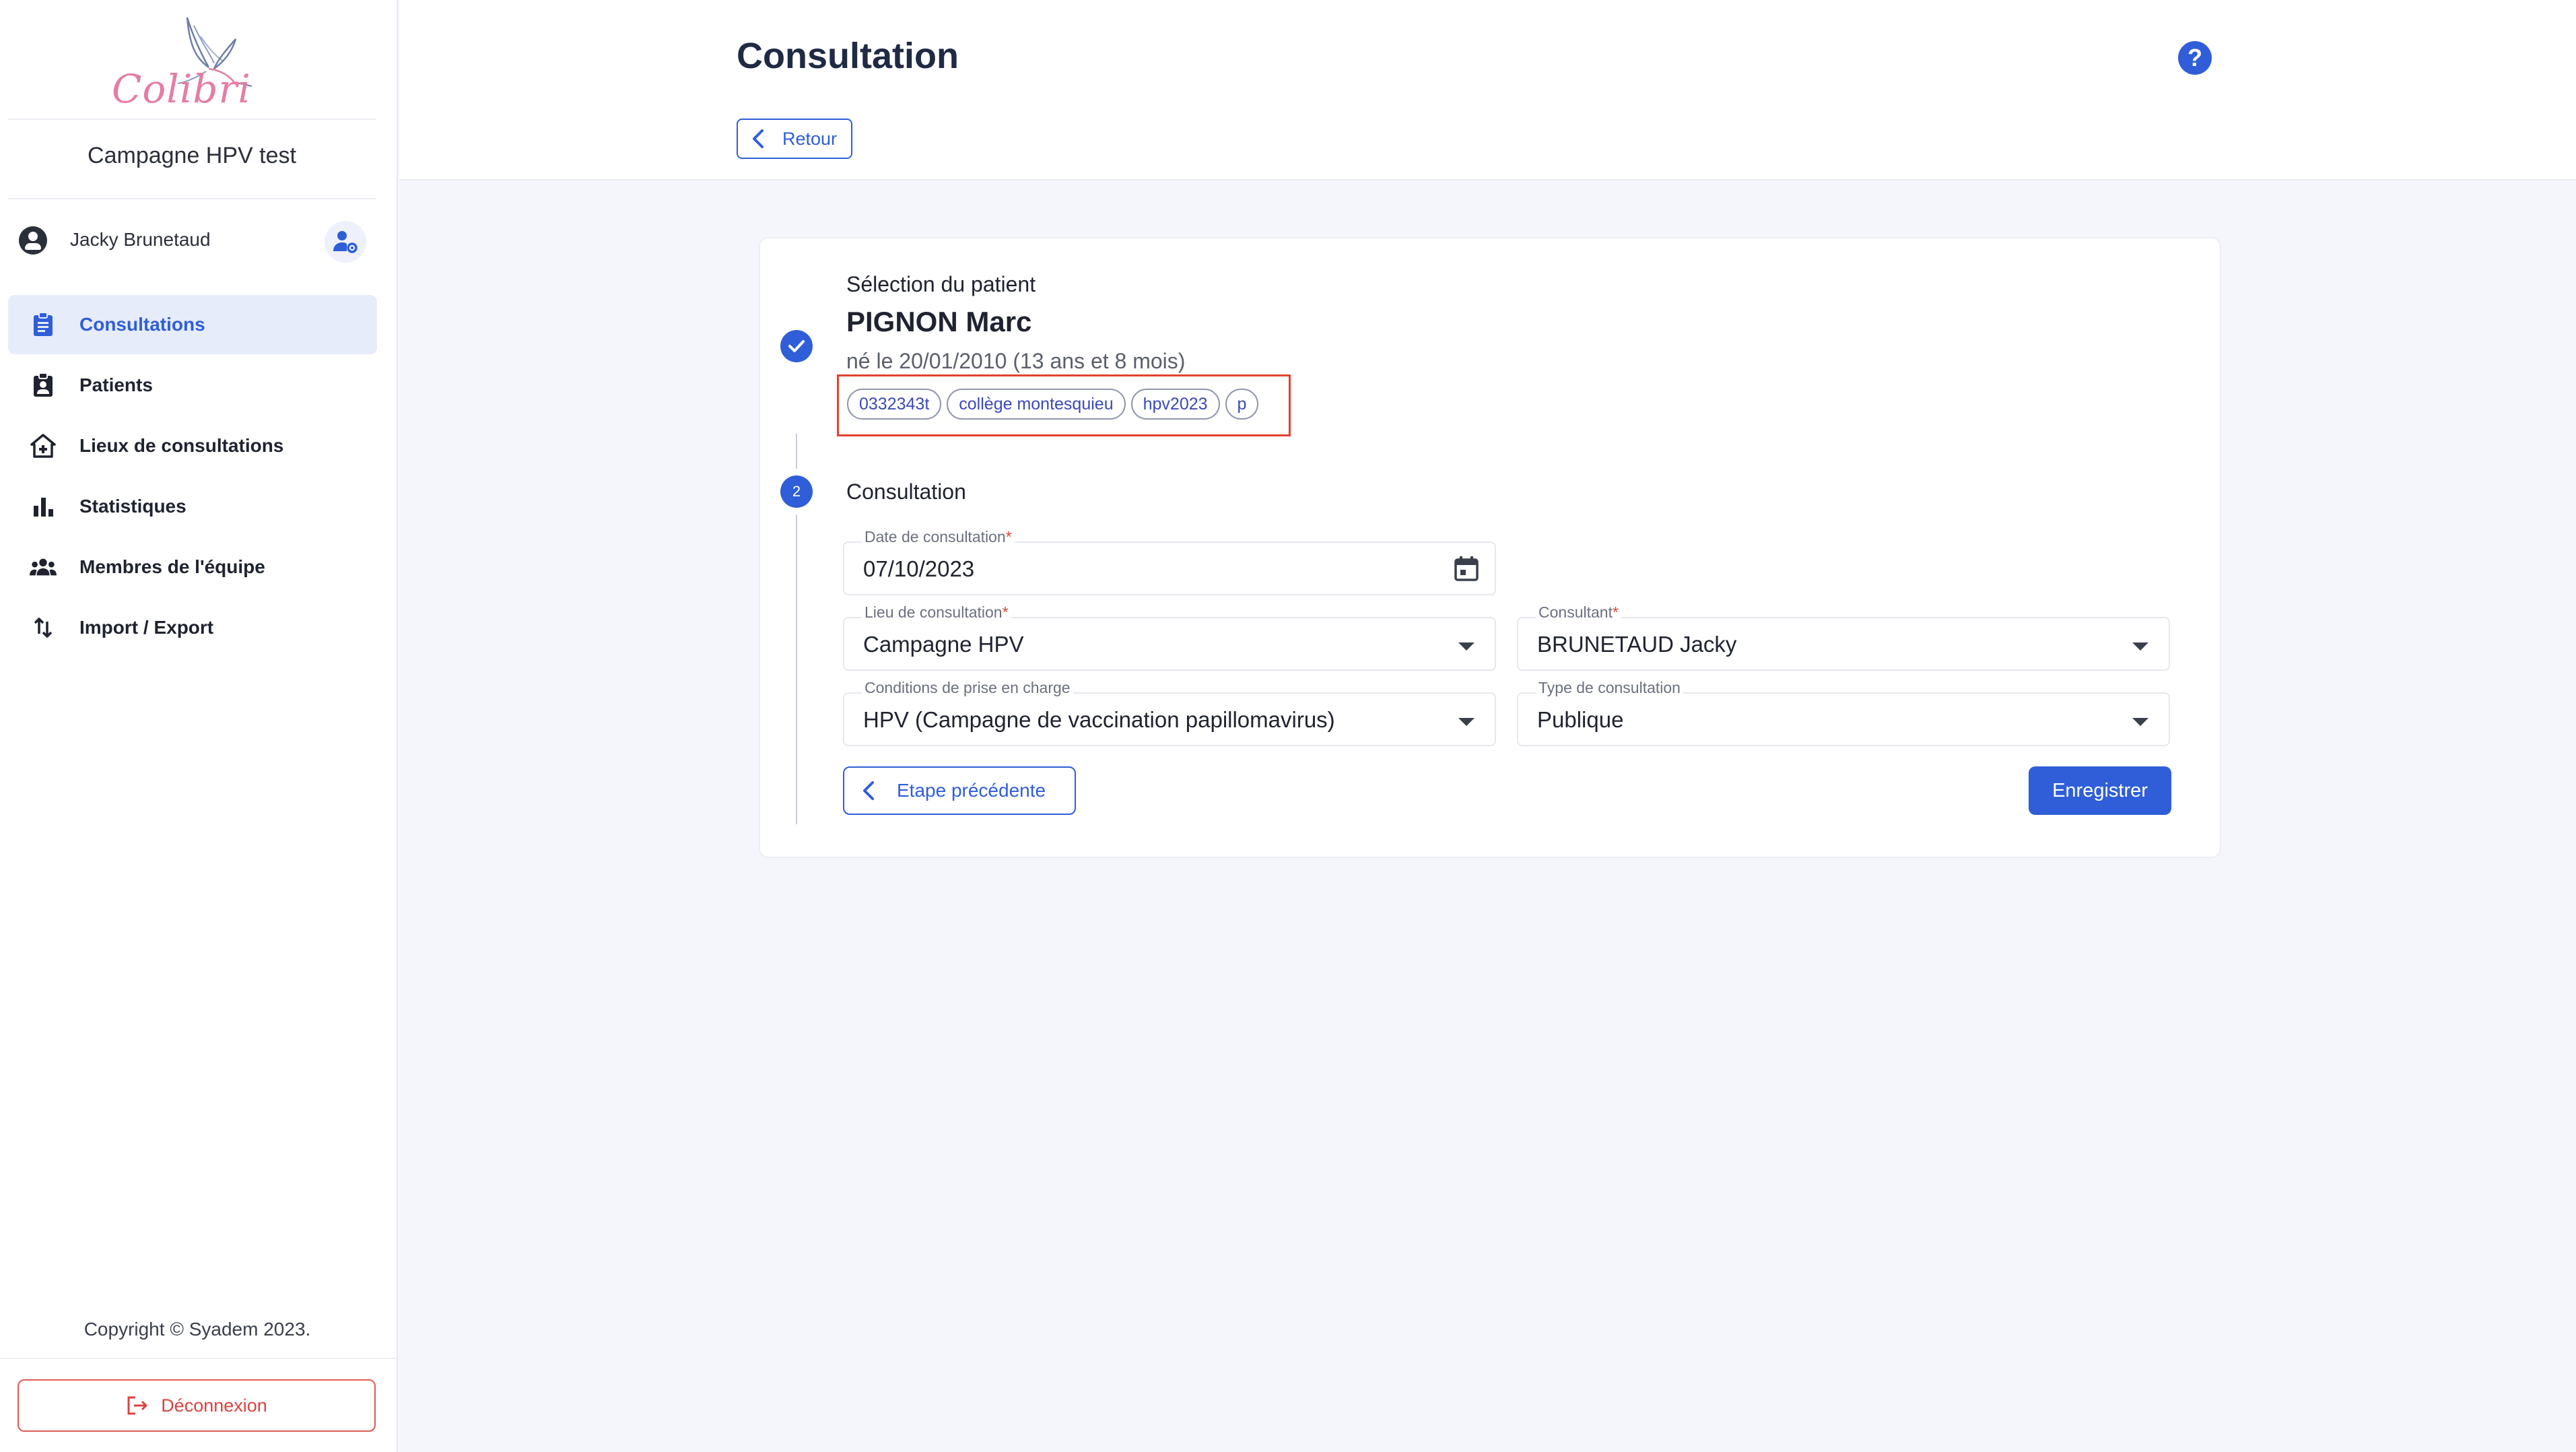  I want to click on conditions-select-label: Conditions de prise en charge, so click(968, 688).